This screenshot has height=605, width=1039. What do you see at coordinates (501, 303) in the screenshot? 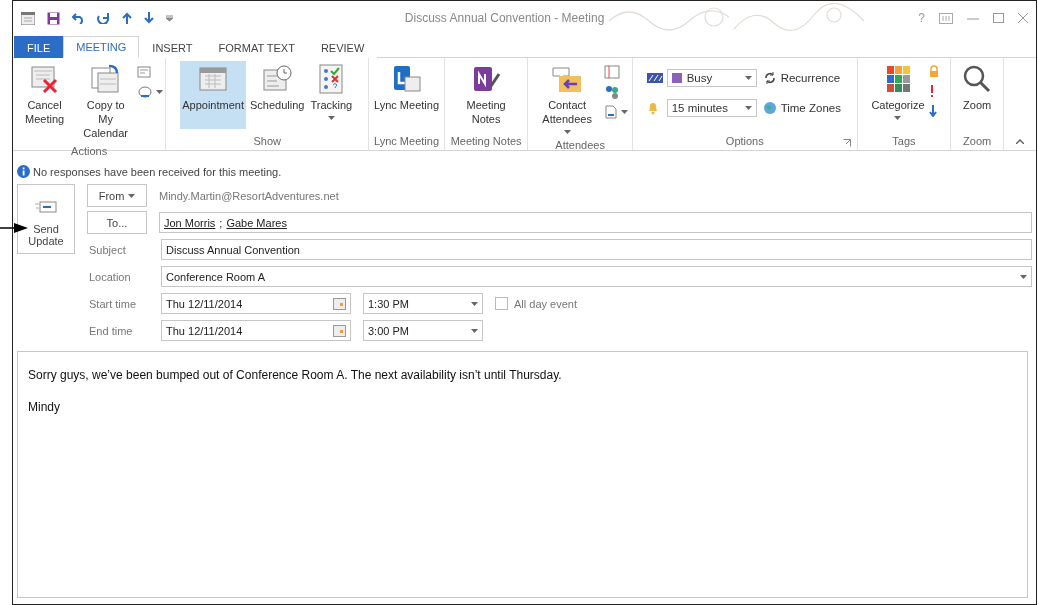
I see `all-day-checkbox` at bounding box center [501, 303].